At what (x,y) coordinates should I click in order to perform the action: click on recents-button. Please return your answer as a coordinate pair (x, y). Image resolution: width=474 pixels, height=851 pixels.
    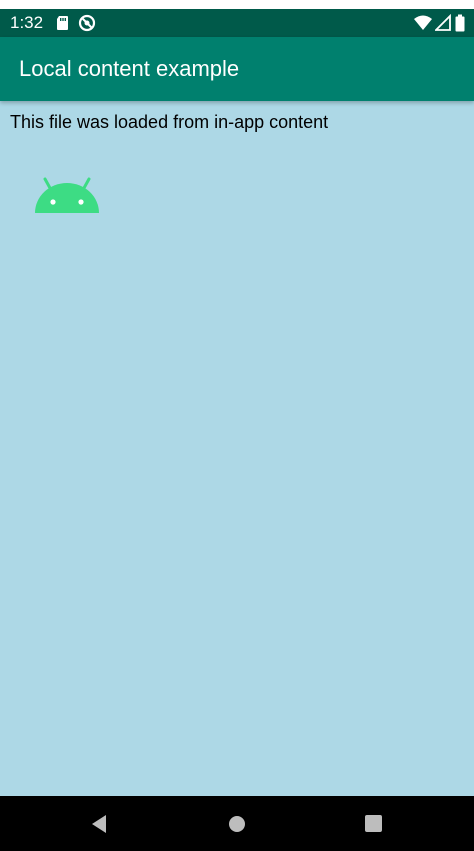
    Looking at the image, I should click on (374, 824).